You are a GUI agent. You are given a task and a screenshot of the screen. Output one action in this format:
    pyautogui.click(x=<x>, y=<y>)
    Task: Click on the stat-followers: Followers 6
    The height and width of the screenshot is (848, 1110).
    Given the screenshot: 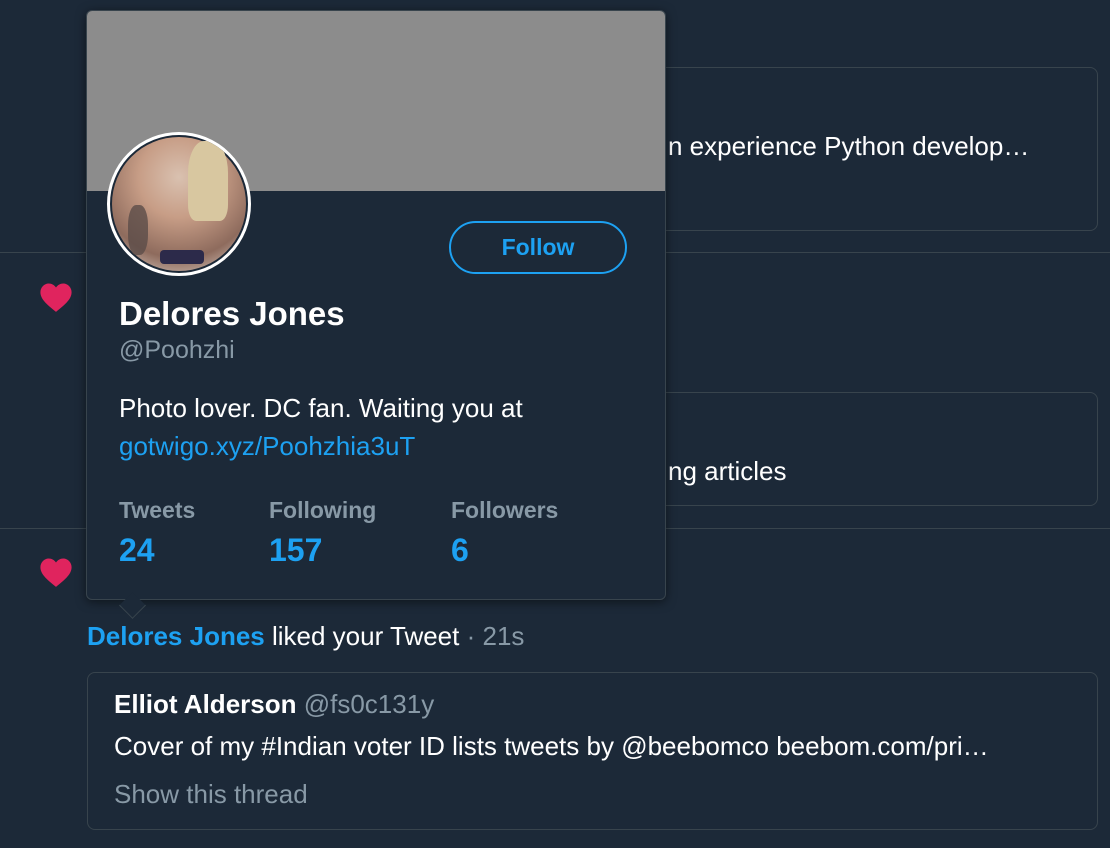 What is the action you would take?
    pyautogui.click(x=504, y=533)
    